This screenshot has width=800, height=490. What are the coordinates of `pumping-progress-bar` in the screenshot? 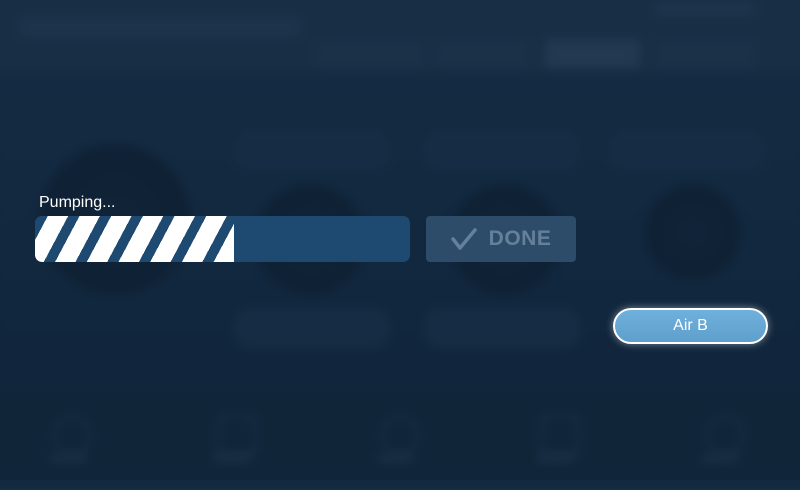 It's located at (222, 239).